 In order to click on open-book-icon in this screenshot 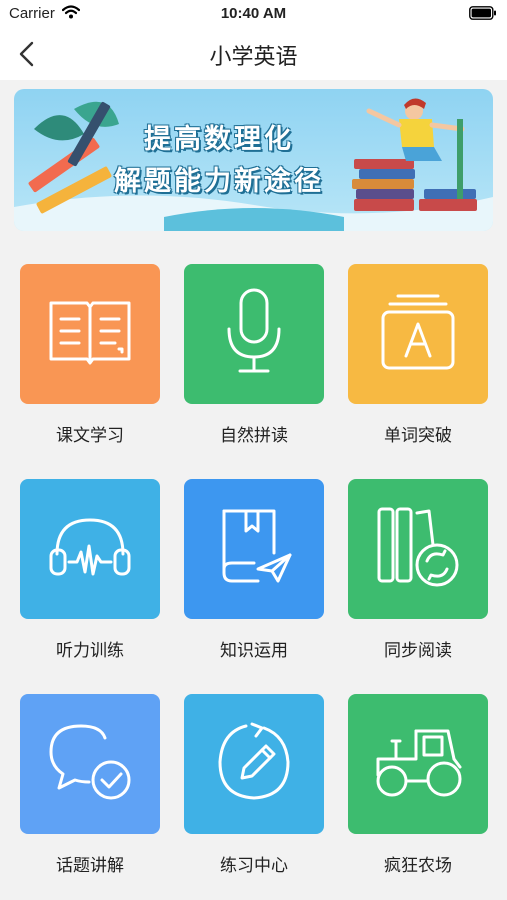, I will do `click(90, 334)`.